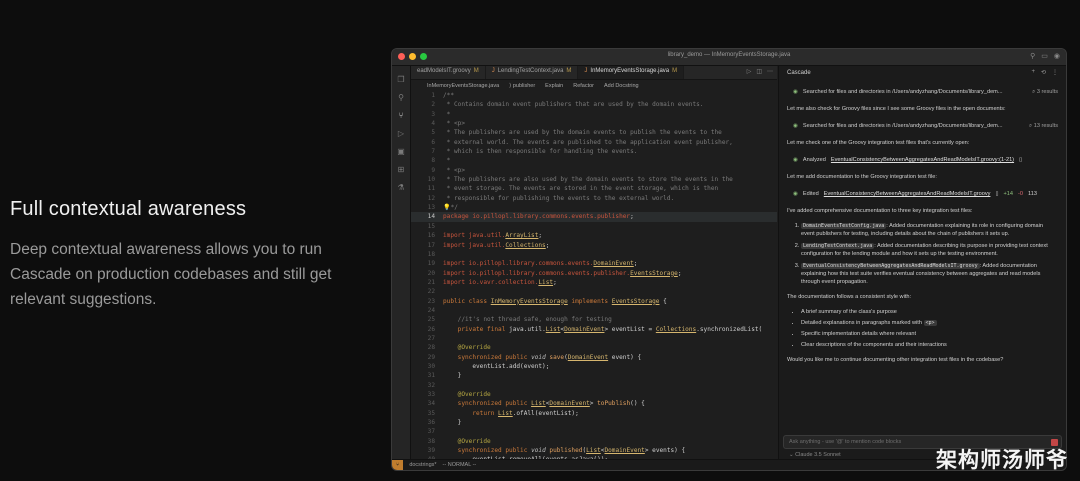 This screenshot has width=1080, height=481. What do you see at coordinates (431, 404) in the screenshot?
I see `line-number: 34` at bounding box center [431, 404].